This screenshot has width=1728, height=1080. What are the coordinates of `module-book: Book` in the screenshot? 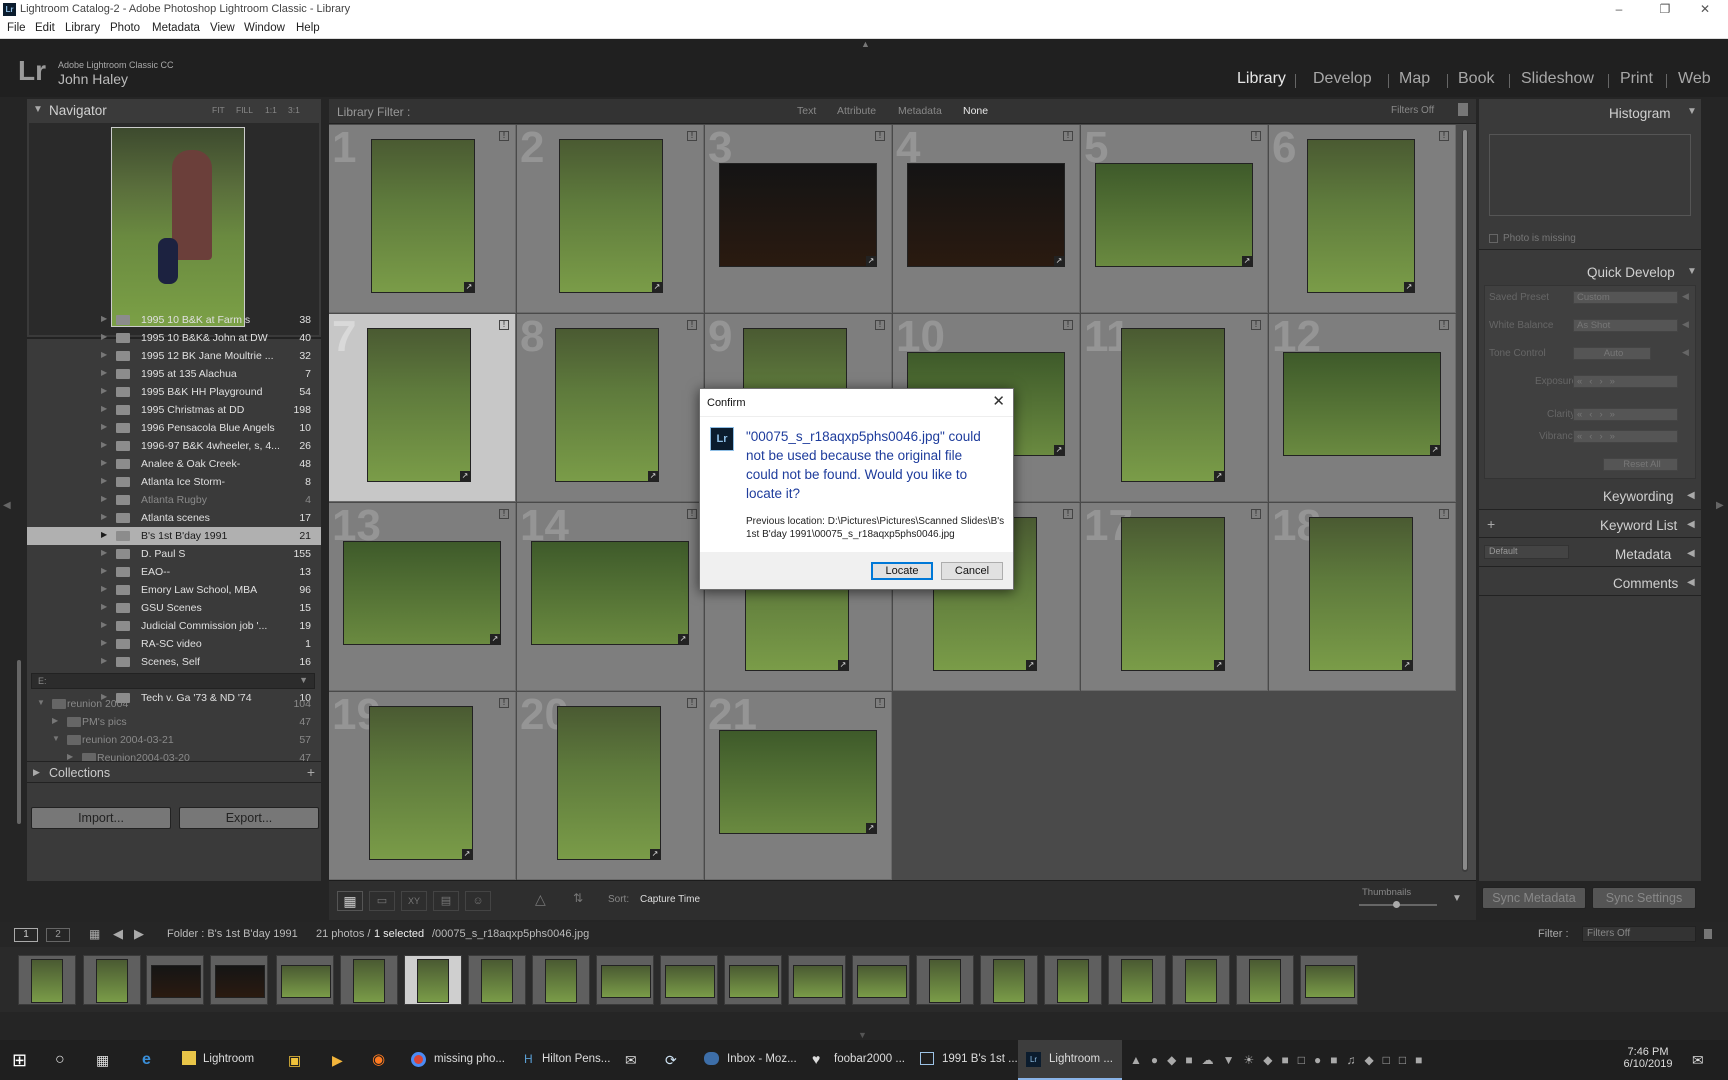 It's located at (1476, 79).